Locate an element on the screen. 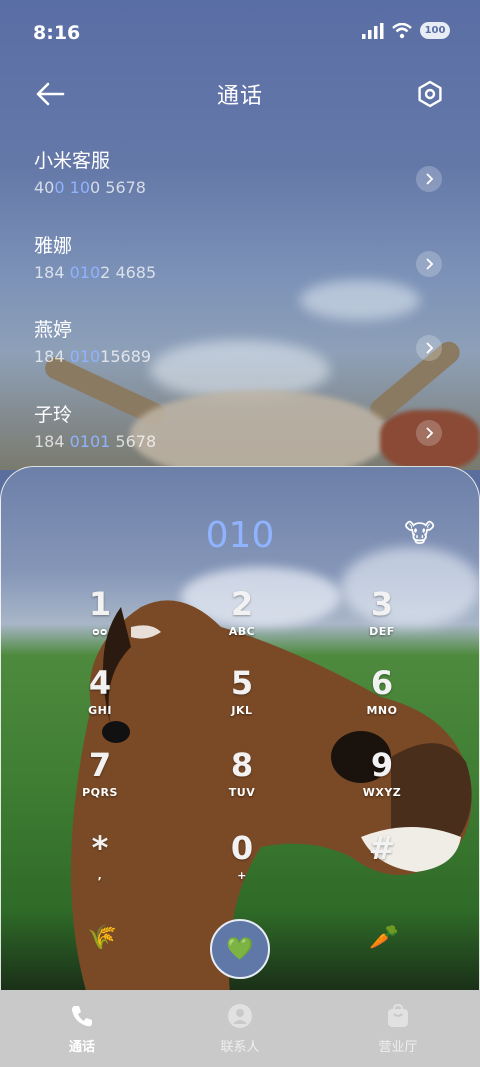 Image resolution: width=480 pixels, height=1067 pixels. contact-number: 400 100 5678 is located at coordinates (90, 187).